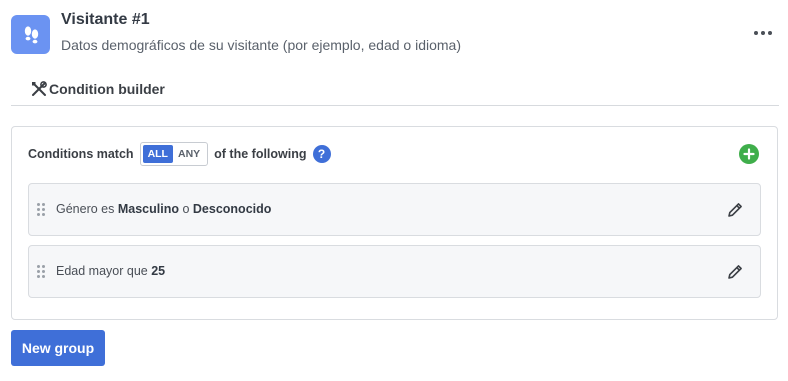 The height and width of the screenshot is (381, 788). Describe the element at coordinates (58, 348) in the screenshot. I see `new-group-button: New group` at that location.